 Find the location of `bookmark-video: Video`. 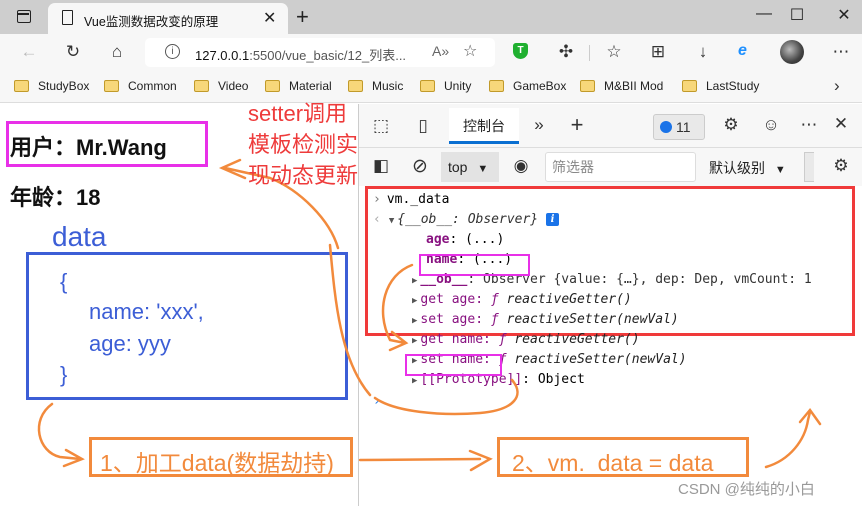

bookmark-video: Video is located at coordinates (221, 86).